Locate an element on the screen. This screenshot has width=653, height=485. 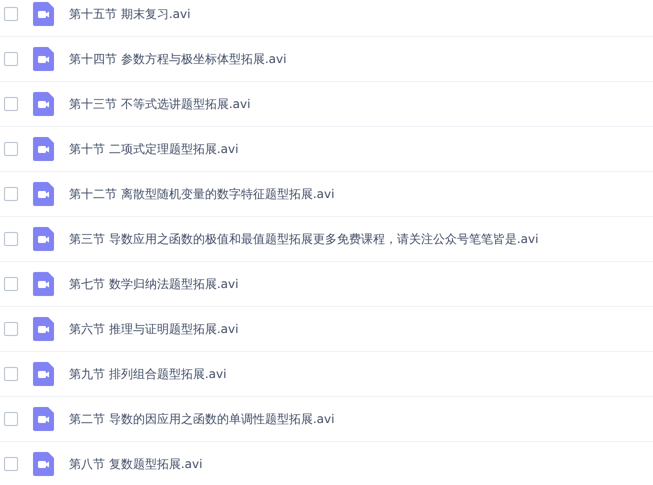
file-name: 第八节 复数题型拓展.avi is located at coordinates (135, 464).